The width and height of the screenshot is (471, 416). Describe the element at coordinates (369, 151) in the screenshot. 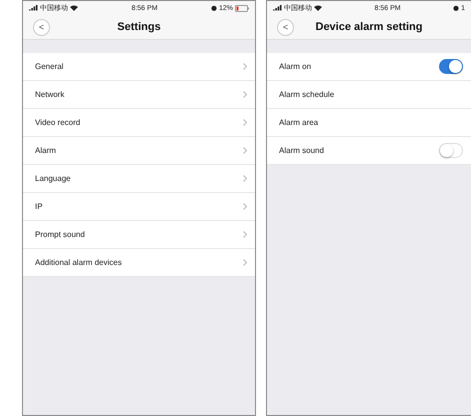

I see `settings-row: Alarm sound` at that location.